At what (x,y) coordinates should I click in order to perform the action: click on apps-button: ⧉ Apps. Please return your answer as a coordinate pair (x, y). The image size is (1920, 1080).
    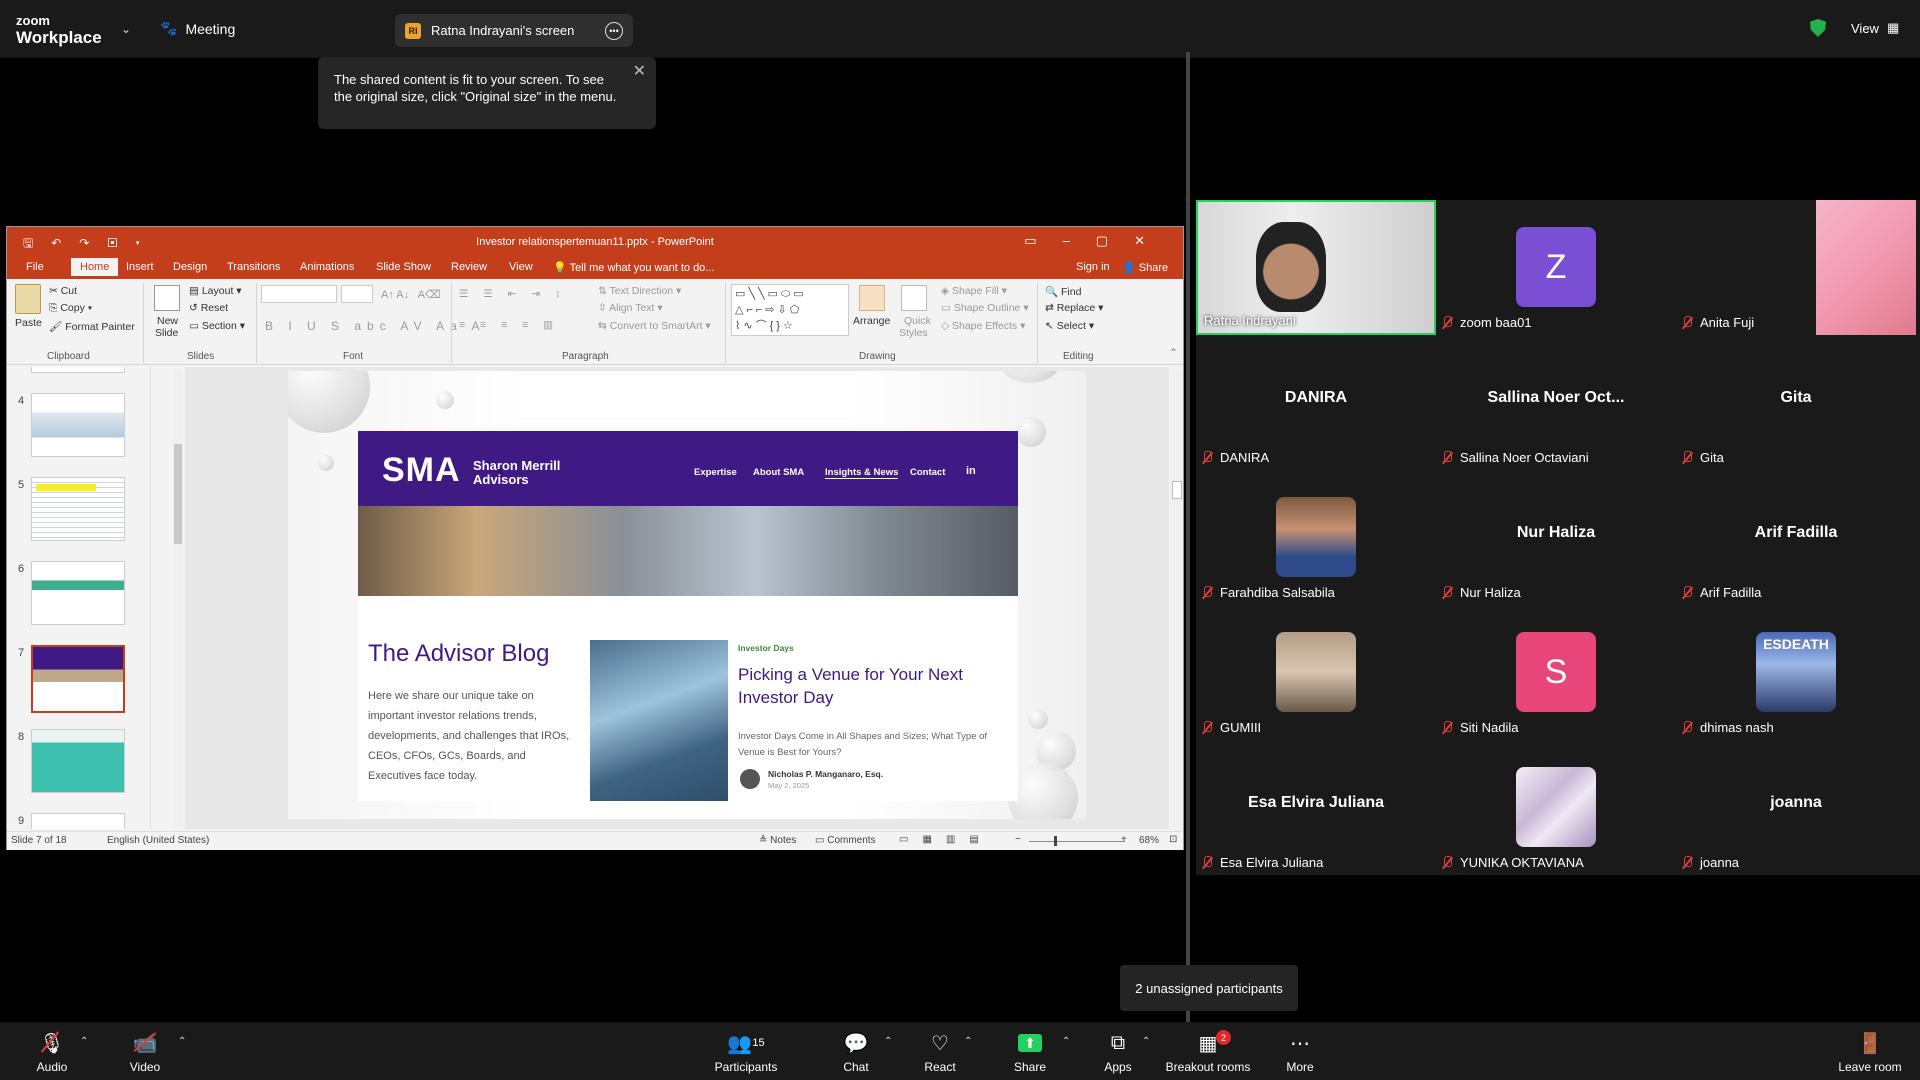
    Looking at the image, I should click on (1118, 1051).